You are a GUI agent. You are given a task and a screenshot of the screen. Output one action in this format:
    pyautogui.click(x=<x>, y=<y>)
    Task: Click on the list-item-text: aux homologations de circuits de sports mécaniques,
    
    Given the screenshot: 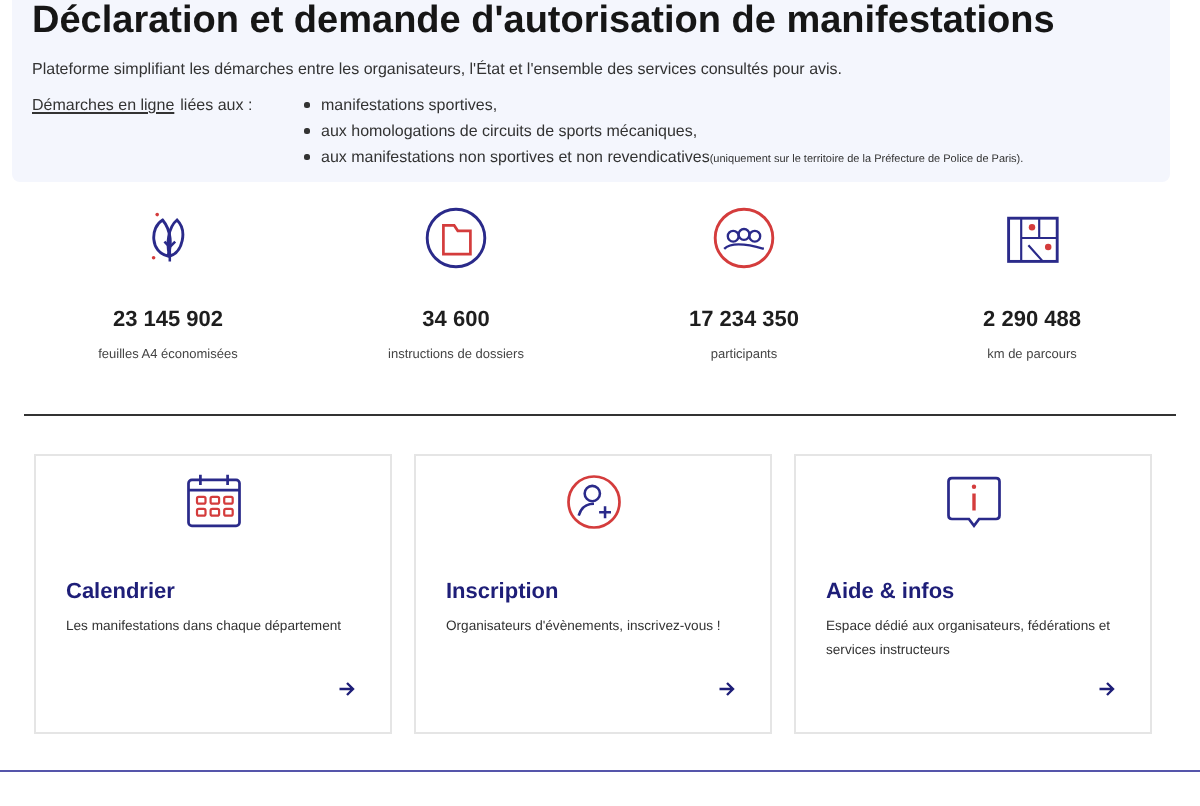 What is the action you would take?
    pyautogui.click(x=509, y=131)
    